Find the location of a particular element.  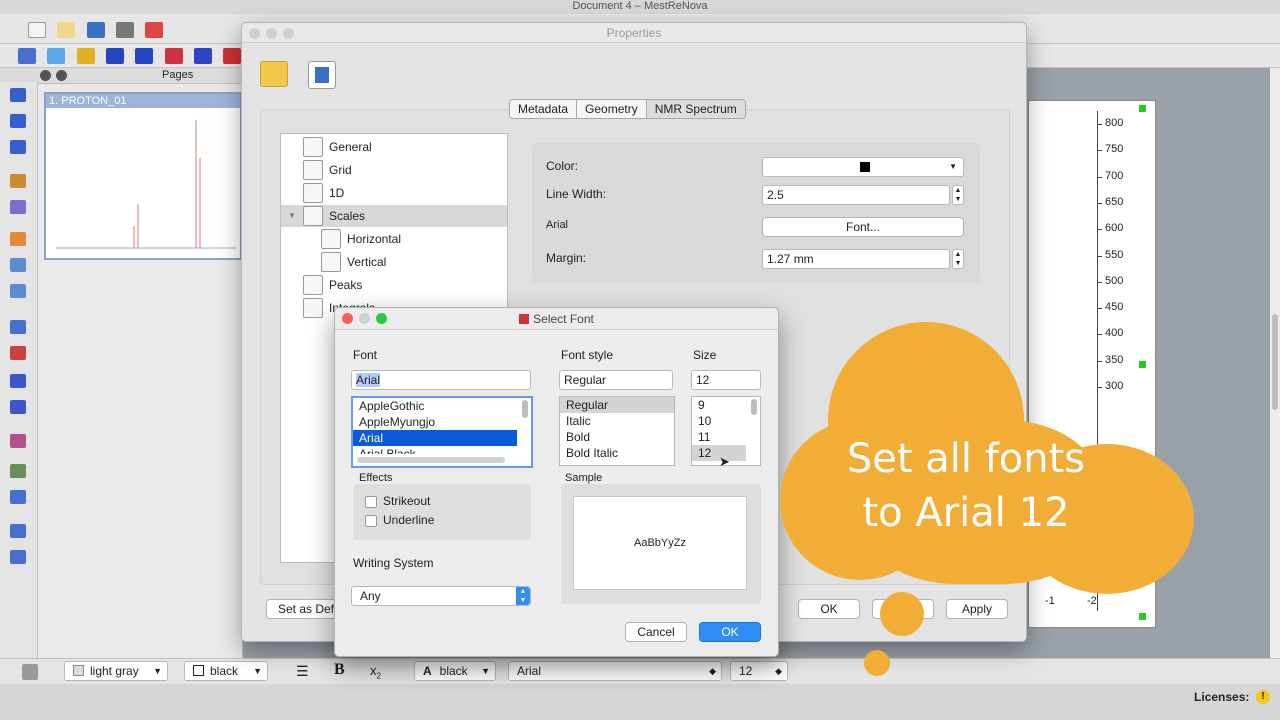

tree-item-vertical: Vertical is located at coordinates (353, 262).